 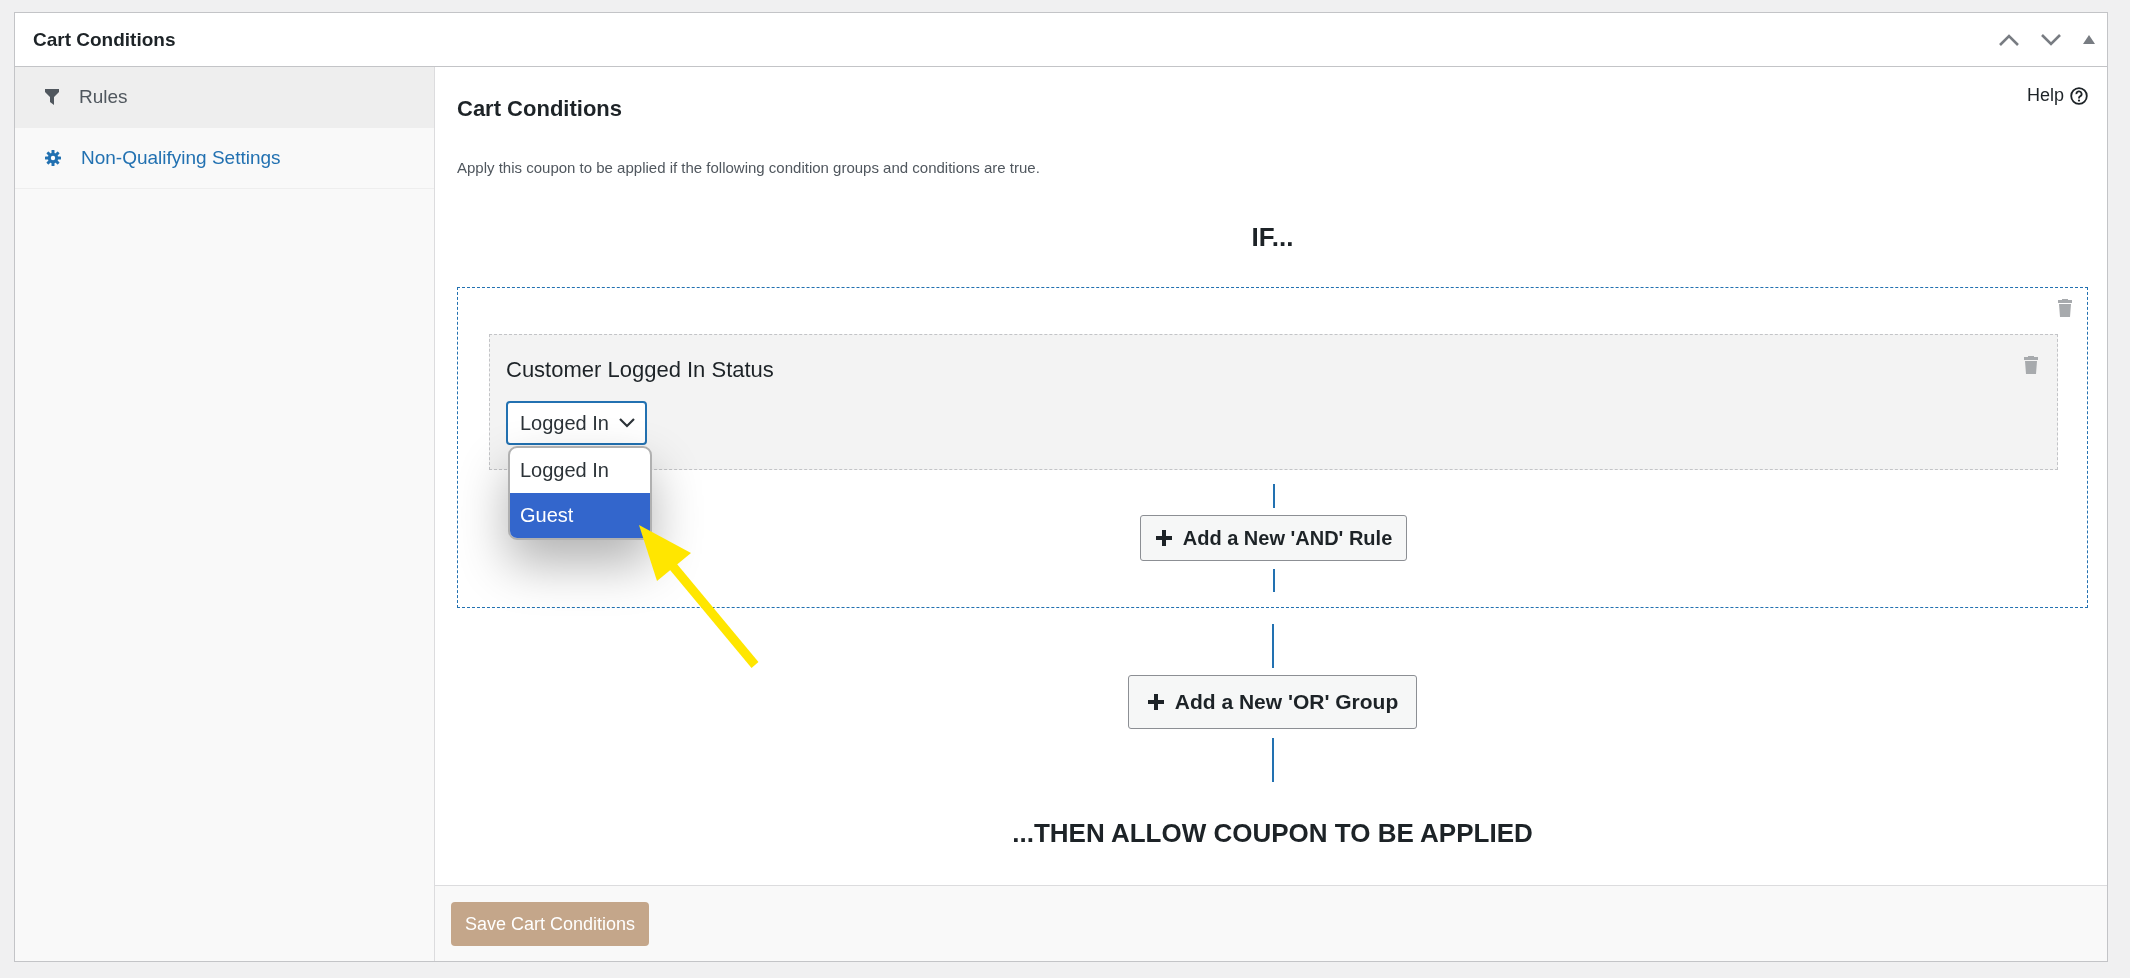 I want to click on then-label: ...THEN ALLOW COUPON TO BE APPLIED, so click(x=1272, y=833).